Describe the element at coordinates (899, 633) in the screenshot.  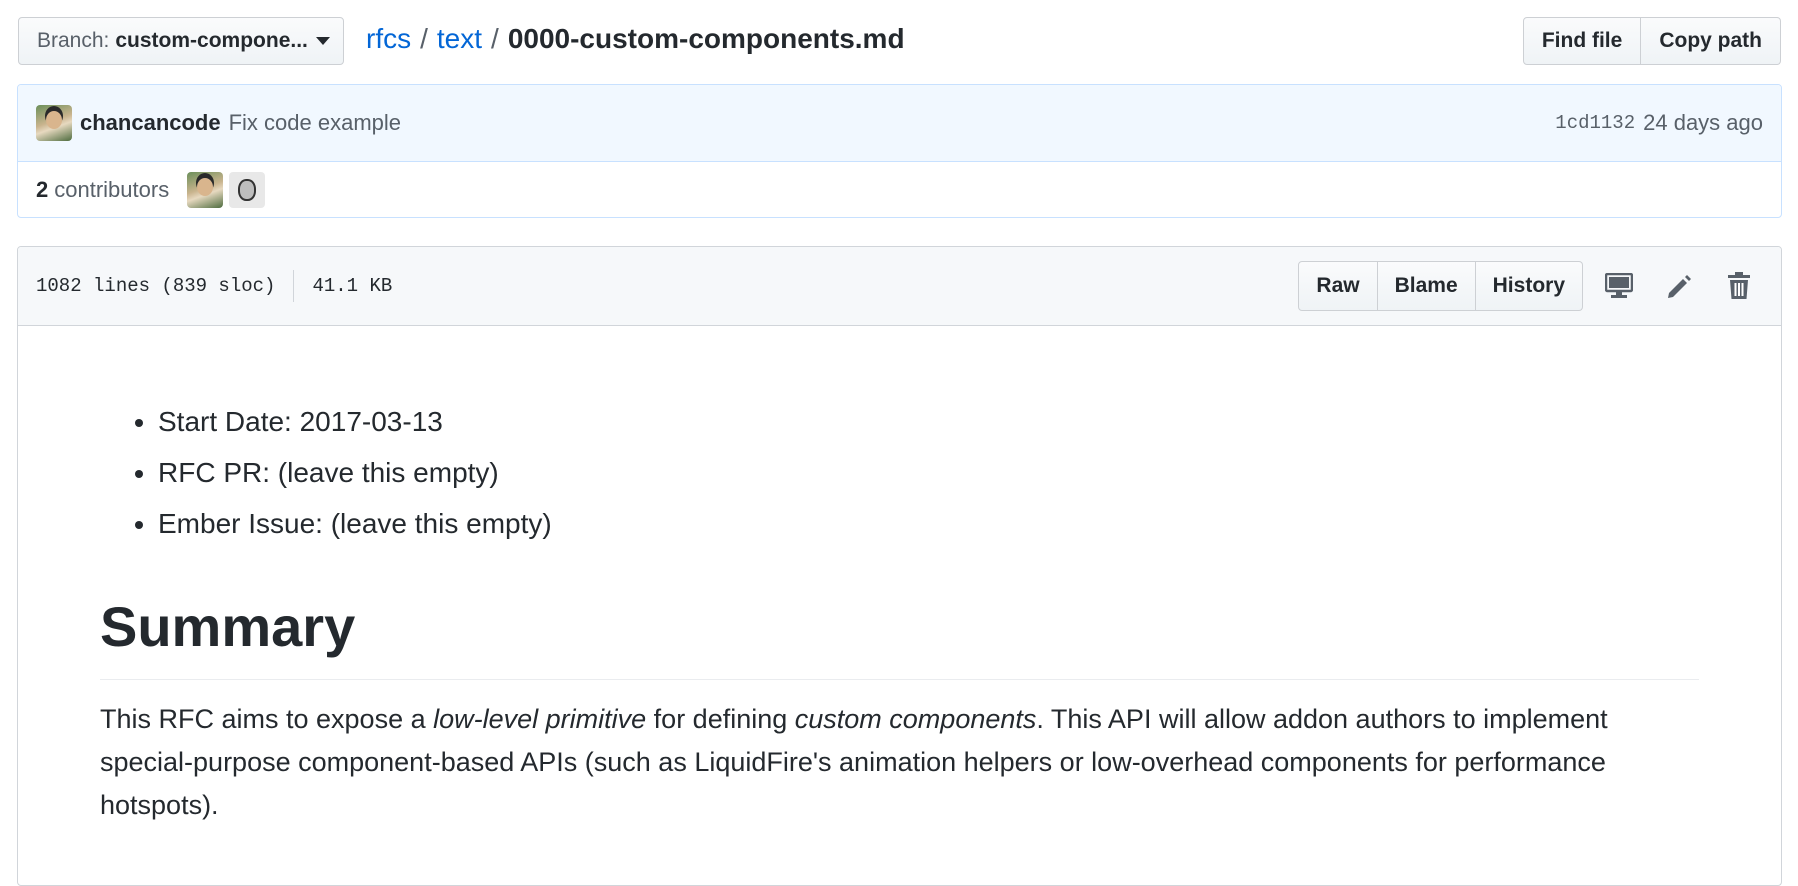
I see `summary-heading: Summary` at that location.